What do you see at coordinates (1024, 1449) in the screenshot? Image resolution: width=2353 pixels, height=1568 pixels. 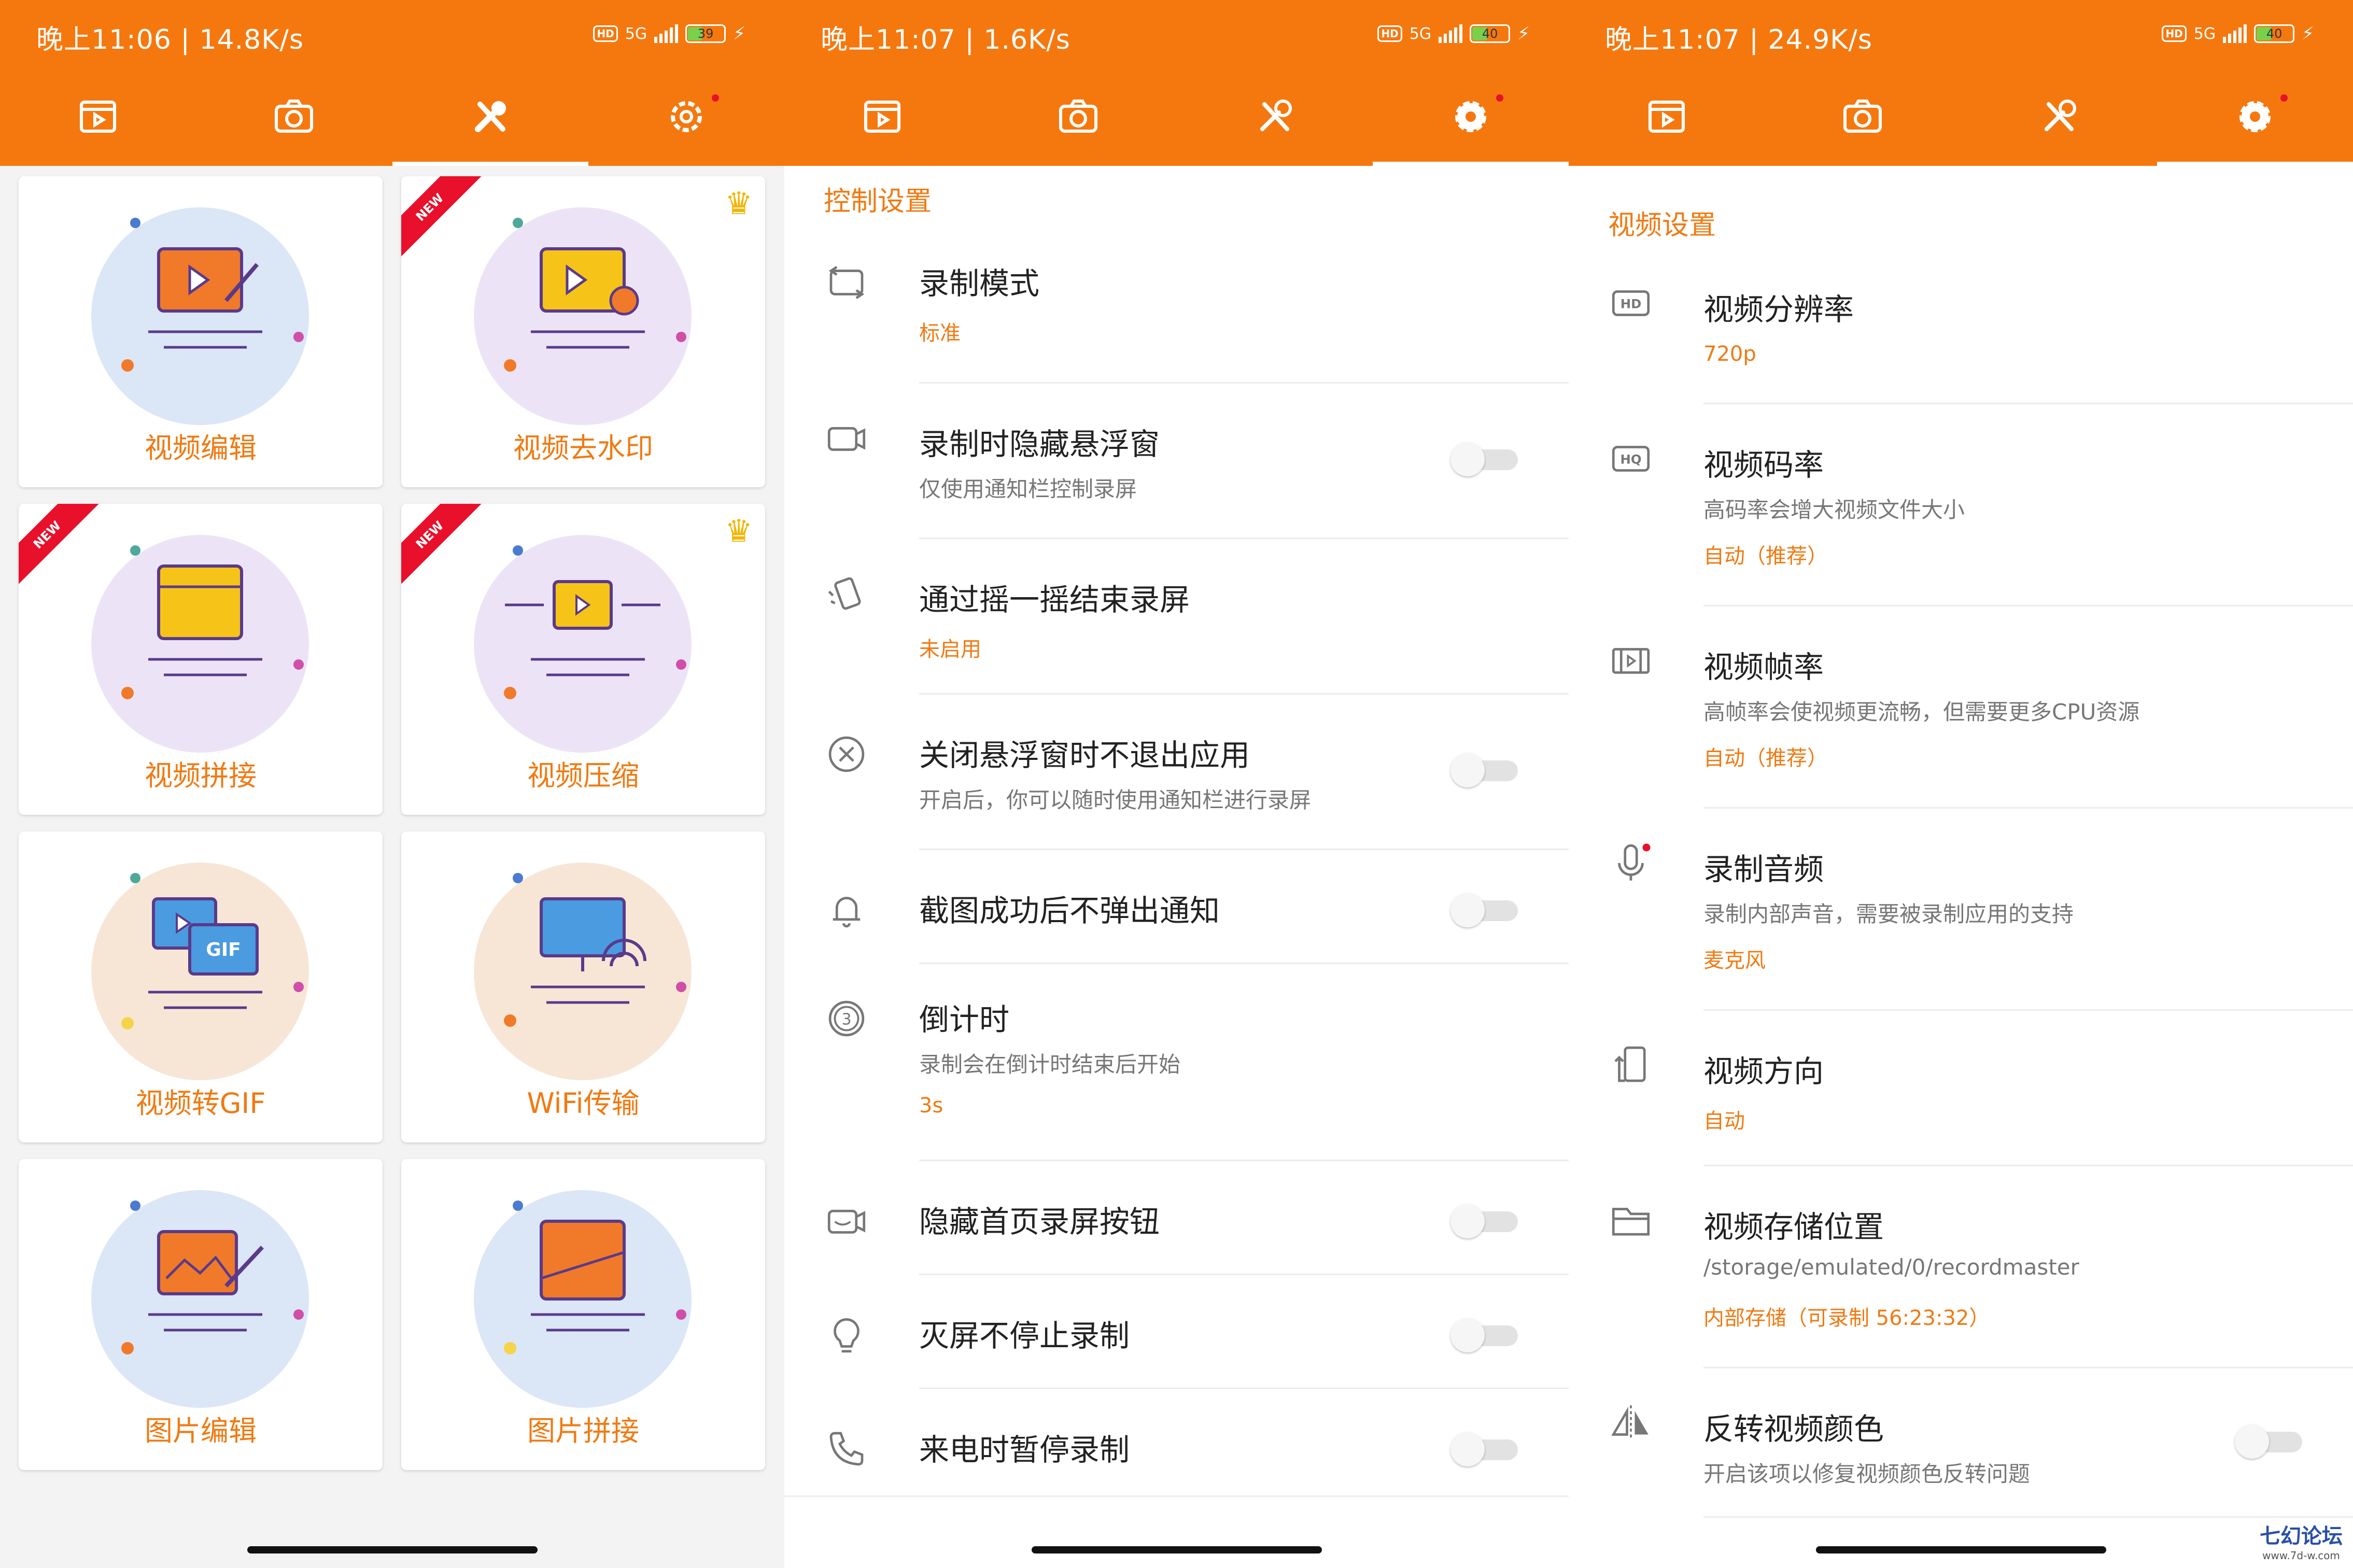 I see `setting-title: 来电时暂停录制` at bounding box center [1024, 1449].